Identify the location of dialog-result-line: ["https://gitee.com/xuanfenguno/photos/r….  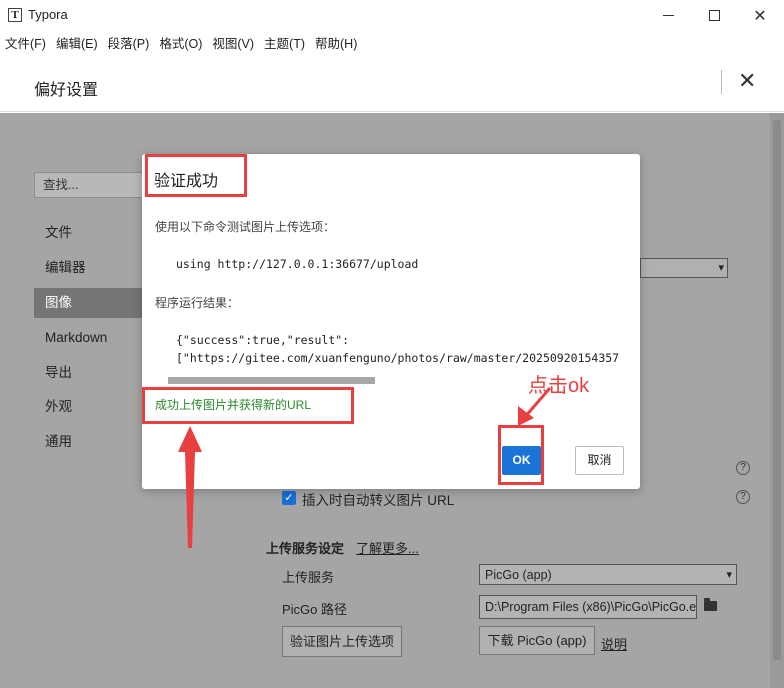
(398, 358).